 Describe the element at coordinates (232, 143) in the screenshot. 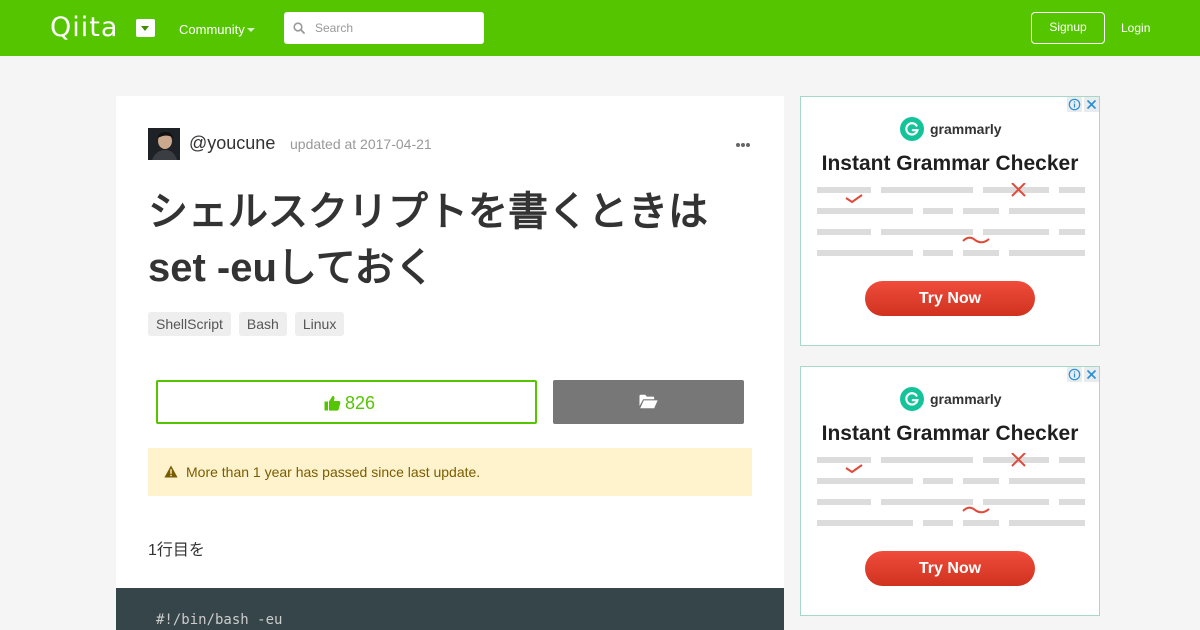

I see `author-username: @youcune` at that location.